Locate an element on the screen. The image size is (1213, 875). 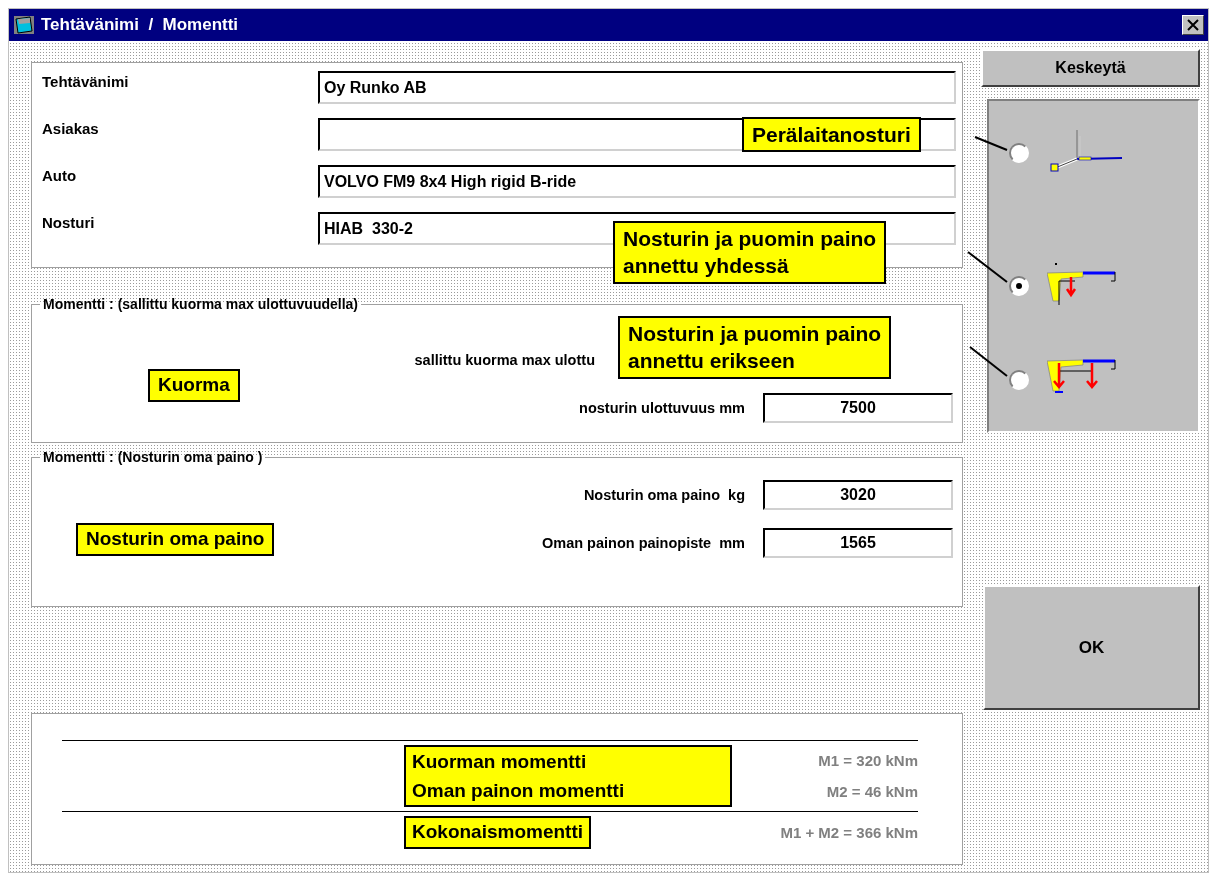
cancel-button: Keskeytä is located at coordinates (1090, 68).